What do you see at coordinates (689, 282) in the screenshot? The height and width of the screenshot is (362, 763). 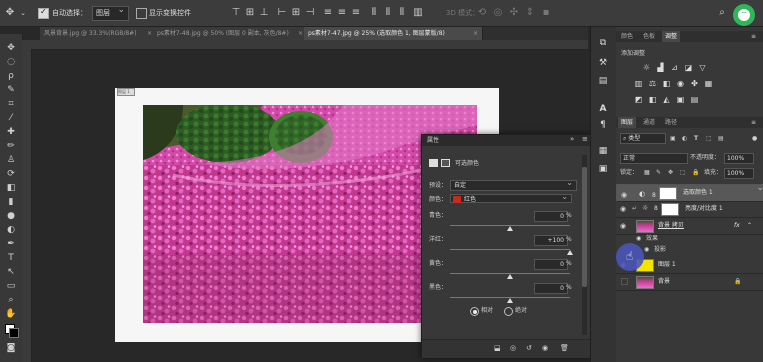 I see `layer-background: 背景 🔒` at bounding box center [689, 282].